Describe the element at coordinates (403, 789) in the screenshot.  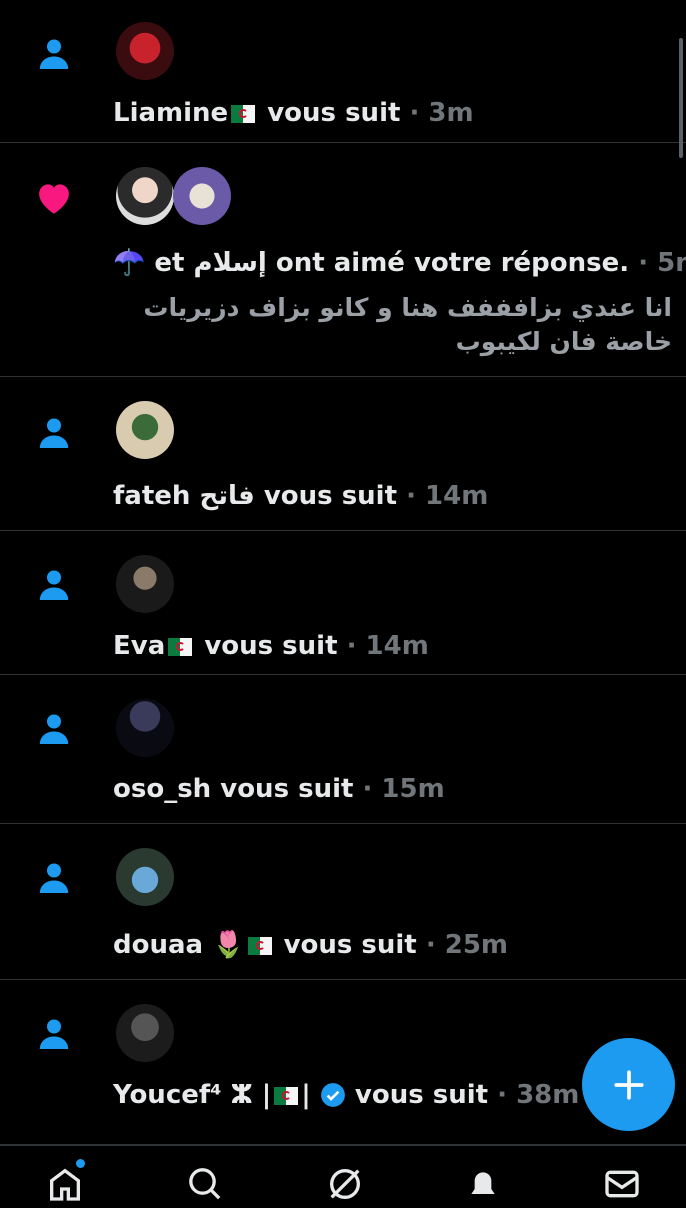
I see `timestamp: · 15m` at that location.